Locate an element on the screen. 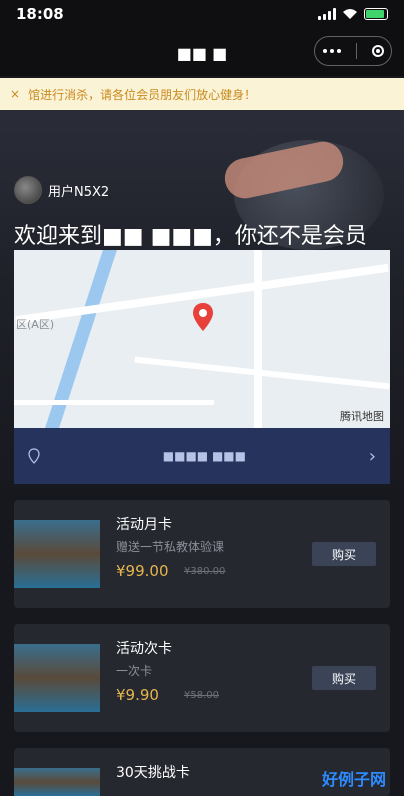 The height and width of the screenshot is (796, 404). map-provider-logo: 腾讯地图 is located at coordinates (362, 416).